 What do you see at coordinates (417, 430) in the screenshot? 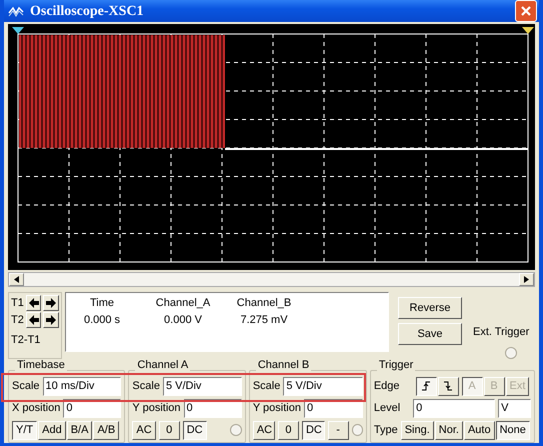
I see `type-button: Sing.` at bounding box center [417, 430].